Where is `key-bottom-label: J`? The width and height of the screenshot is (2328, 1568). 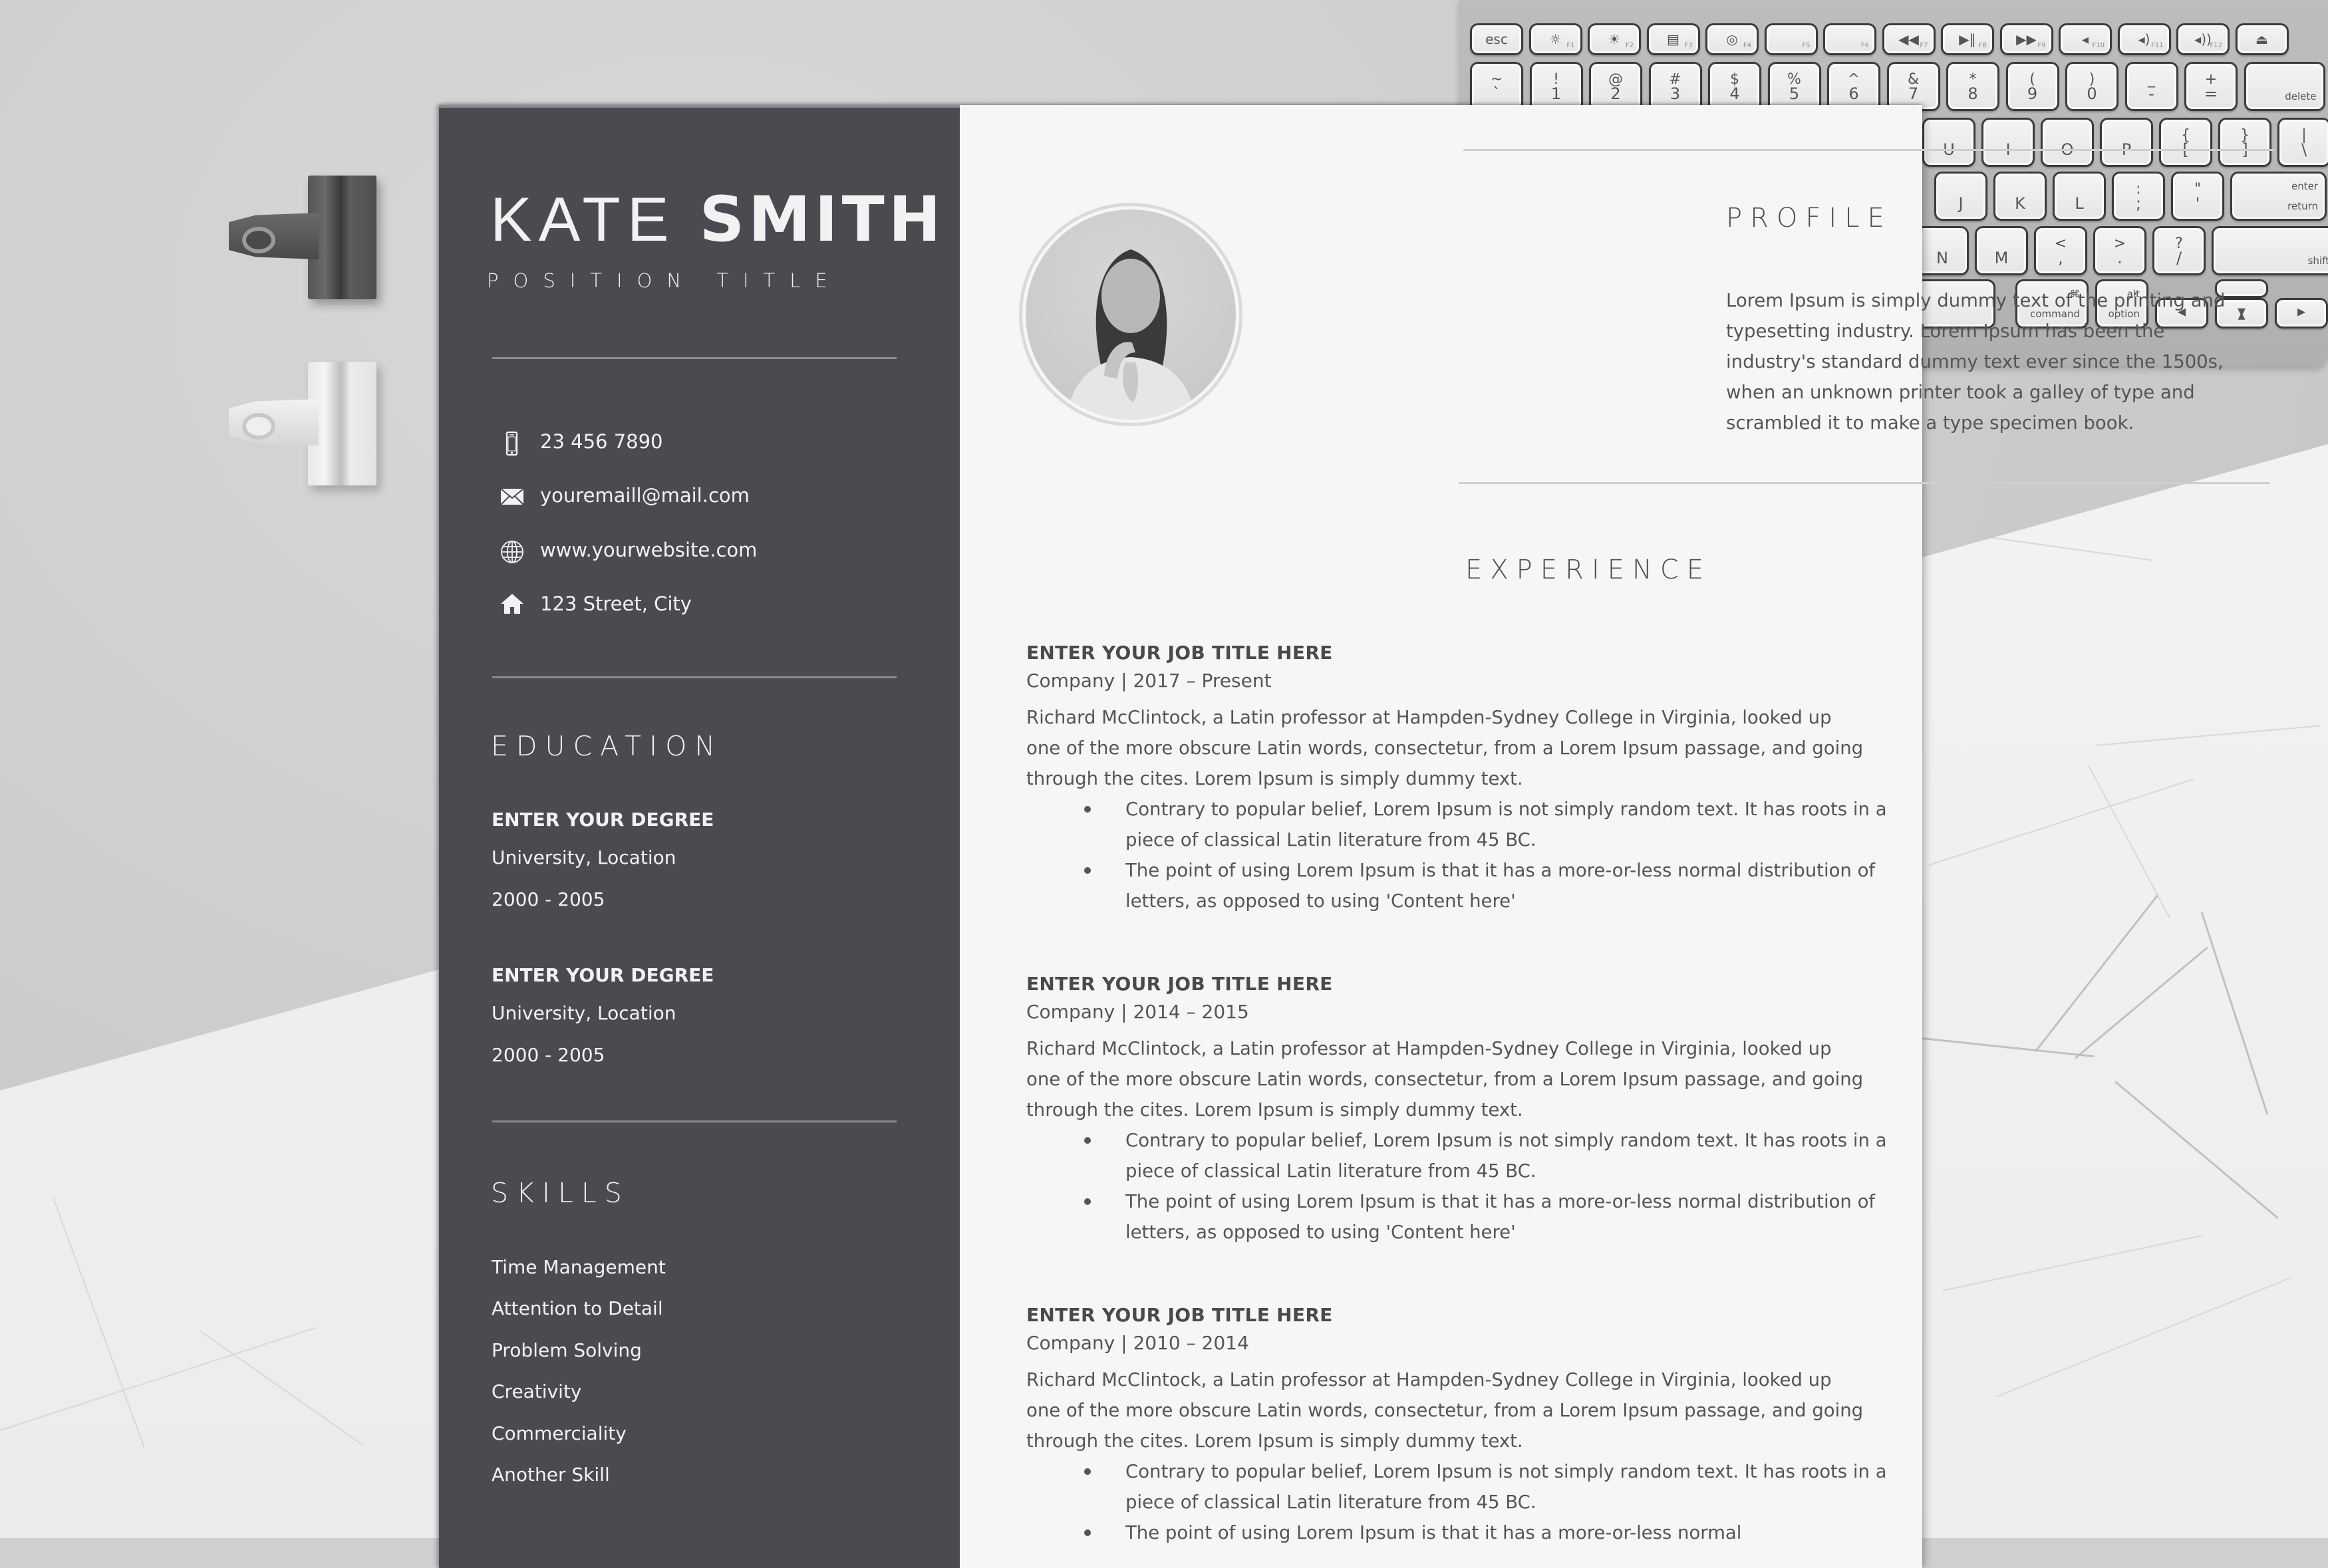
key-bottom-label: J is located at coordinates (1961, 203).